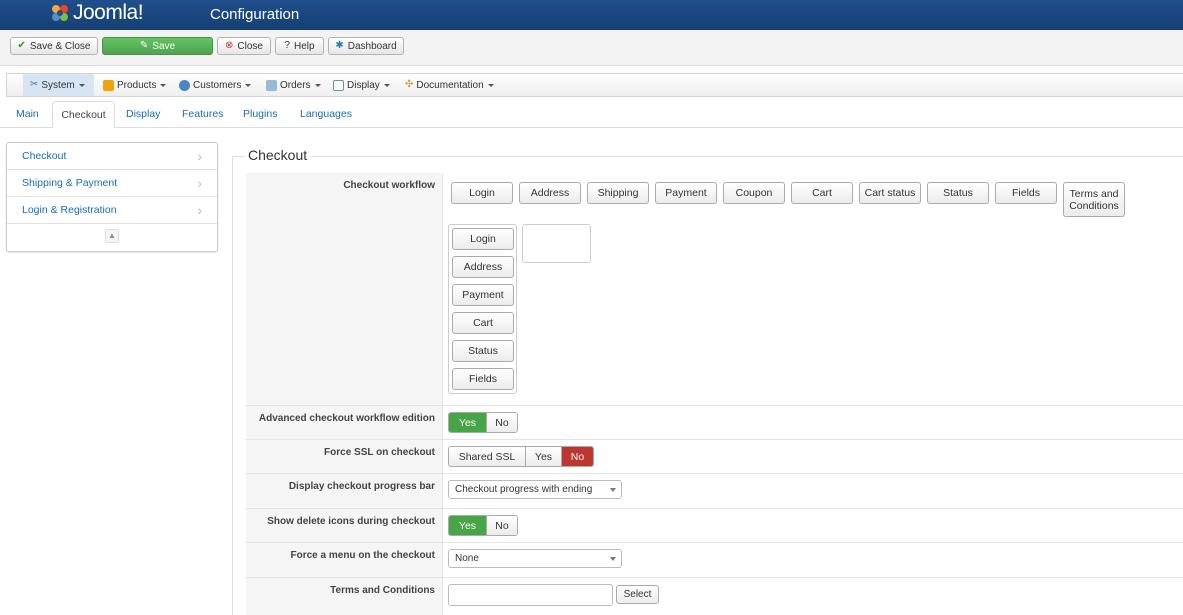 This screenshot has width=1183, height=615. Describe the element at coordinates (108, 12) in the screenshot. I see `logo-text: Joomla!` at that location.